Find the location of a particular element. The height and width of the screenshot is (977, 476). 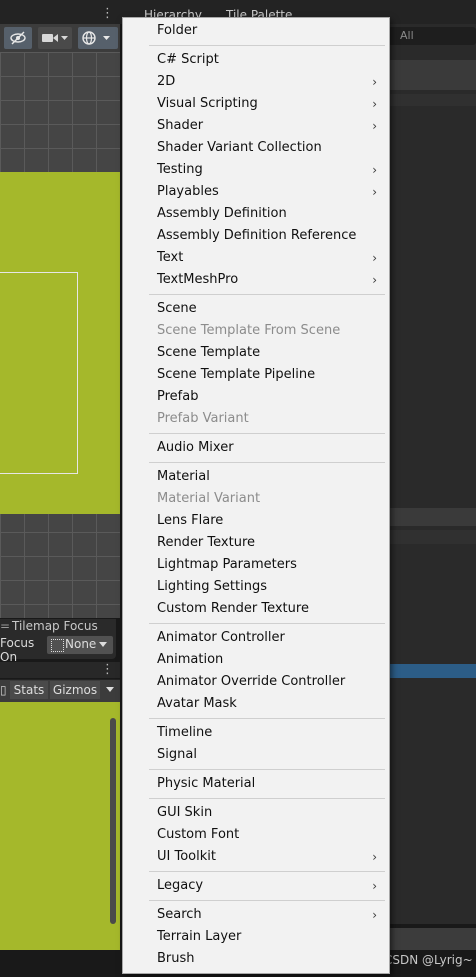

menu-item-brush: Brush is located at coordinates (254, 959).